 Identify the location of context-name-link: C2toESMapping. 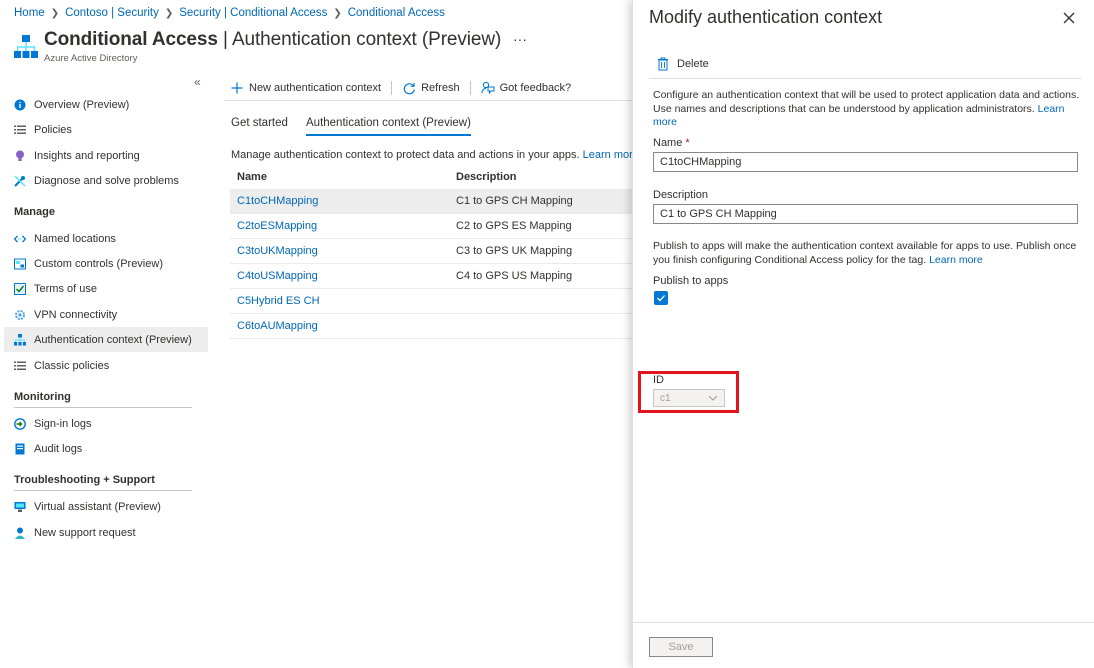
(277, 226).